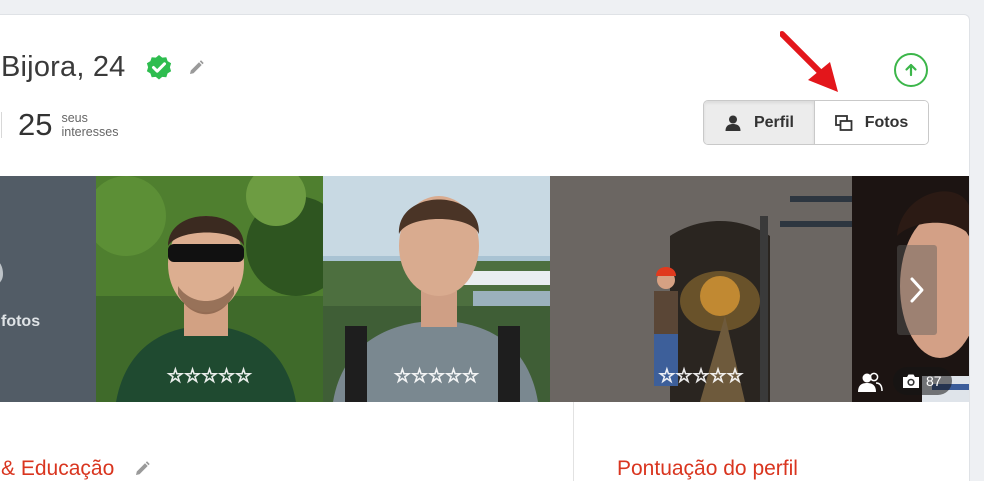 This screenshot has height=481, width=984. I want to click on photo-count: 87, so click(934, 381).